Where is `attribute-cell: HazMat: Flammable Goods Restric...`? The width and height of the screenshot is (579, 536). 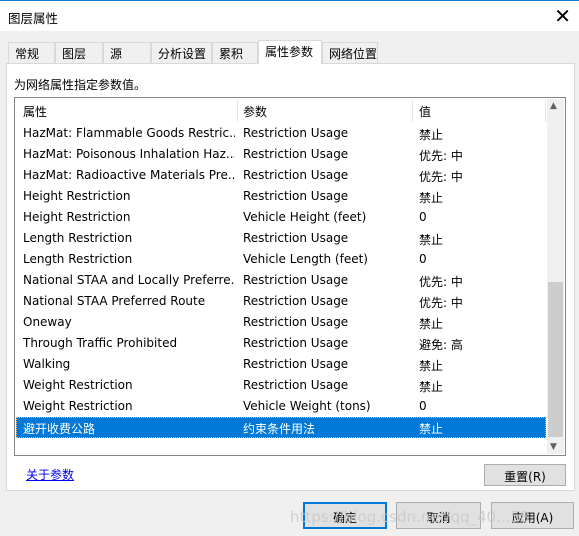
attribute-cell: HazMat: Flammable Goods Restric... is located at coordinates (129, 133).